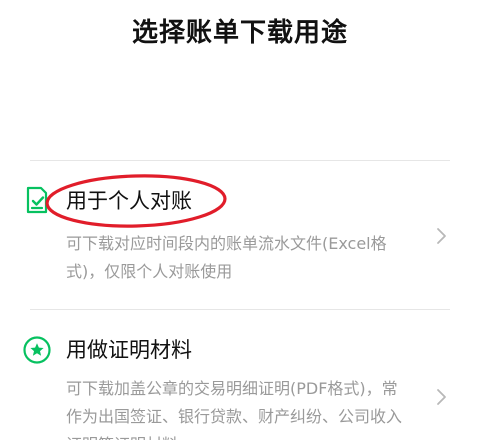 Image resolution: width=480 pixels, height=440 pixels. Describe the element at coordinates (37, 200) in the screenshot. I see `document-check-icon` at that location.